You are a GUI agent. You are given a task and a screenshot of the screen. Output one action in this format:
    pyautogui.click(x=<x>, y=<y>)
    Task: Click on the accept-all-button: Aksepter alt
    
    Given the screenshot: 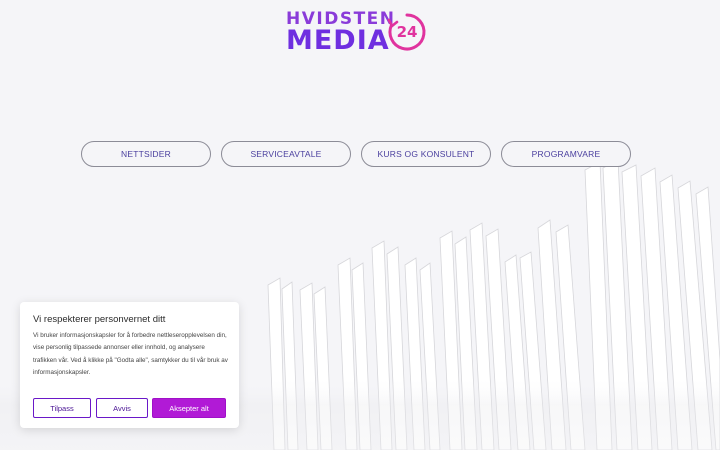 What is the action you would take?
    pyautogui.click(x=189, y=408)
    